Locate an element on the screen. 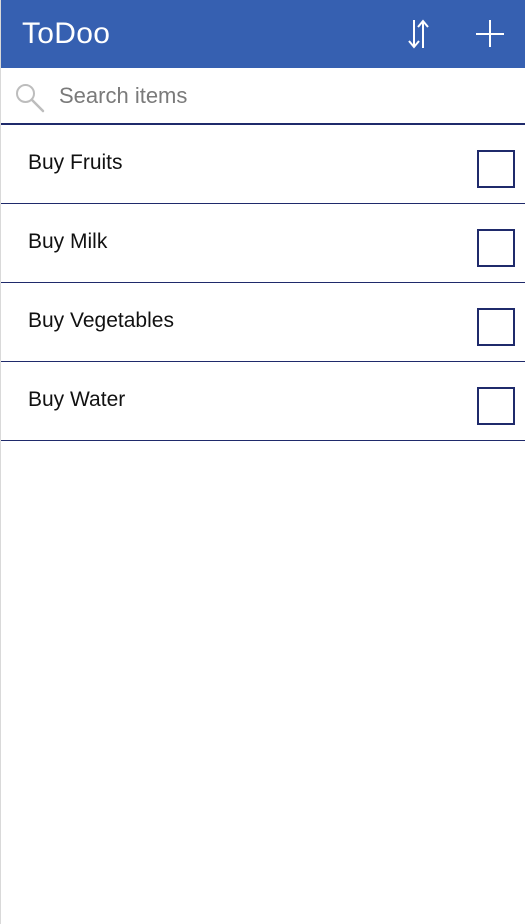  app-title: ToDoo is located at coordinates (66, 33).